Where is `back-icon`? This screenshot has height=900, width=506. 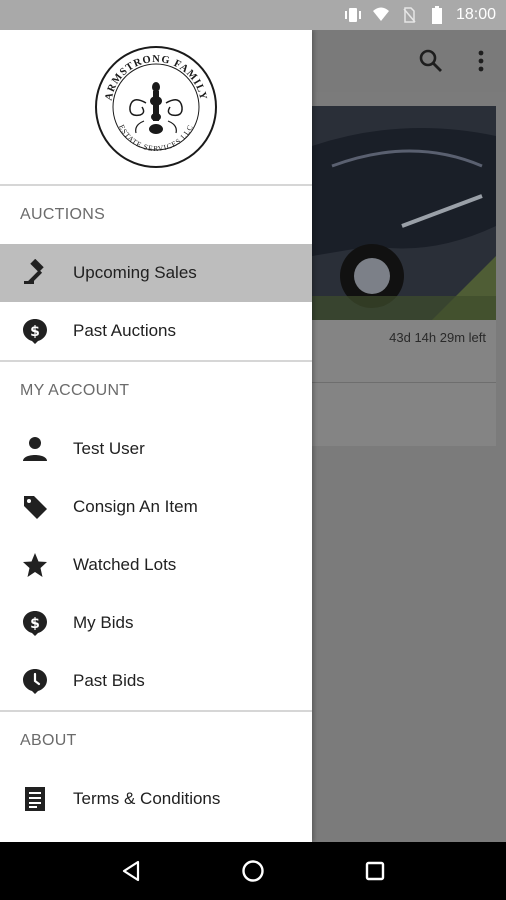
back-icon is located at coordinates (131, 871).